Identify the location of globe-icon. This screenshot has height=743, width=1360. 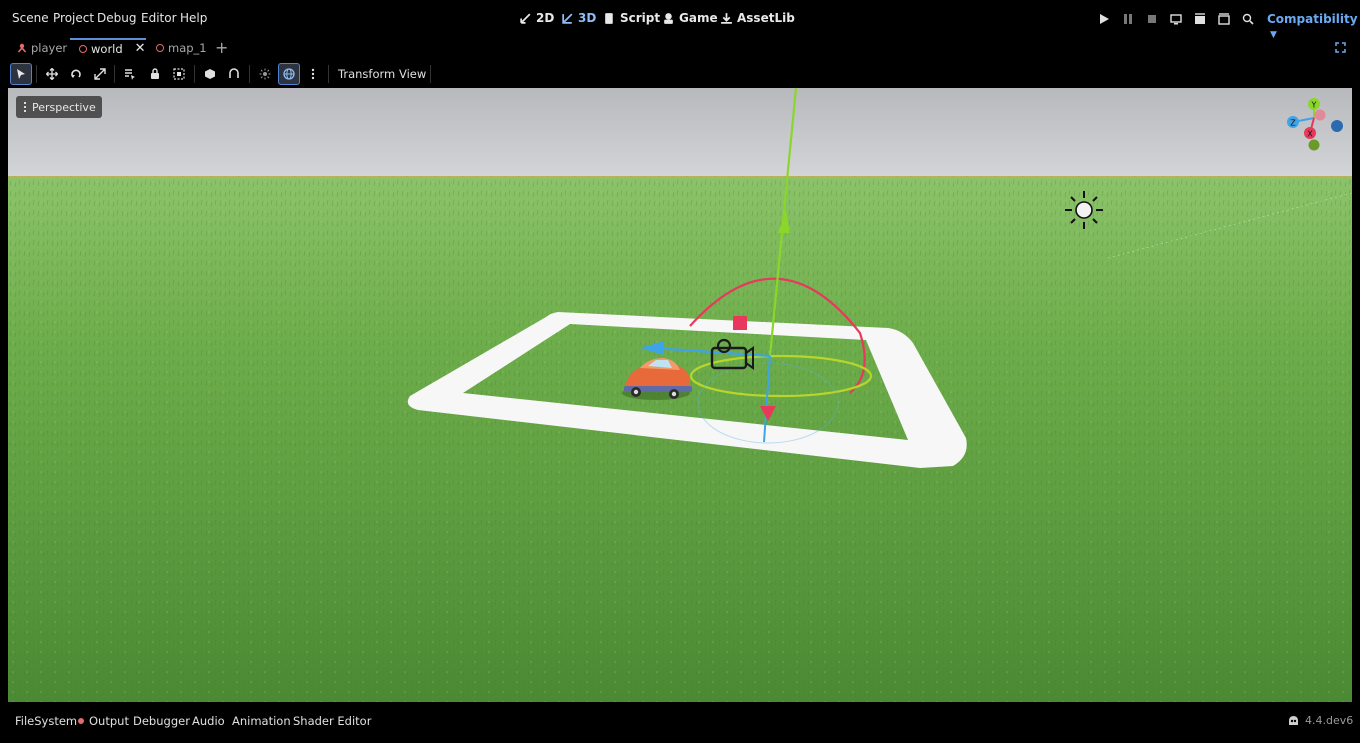
(289, 74).